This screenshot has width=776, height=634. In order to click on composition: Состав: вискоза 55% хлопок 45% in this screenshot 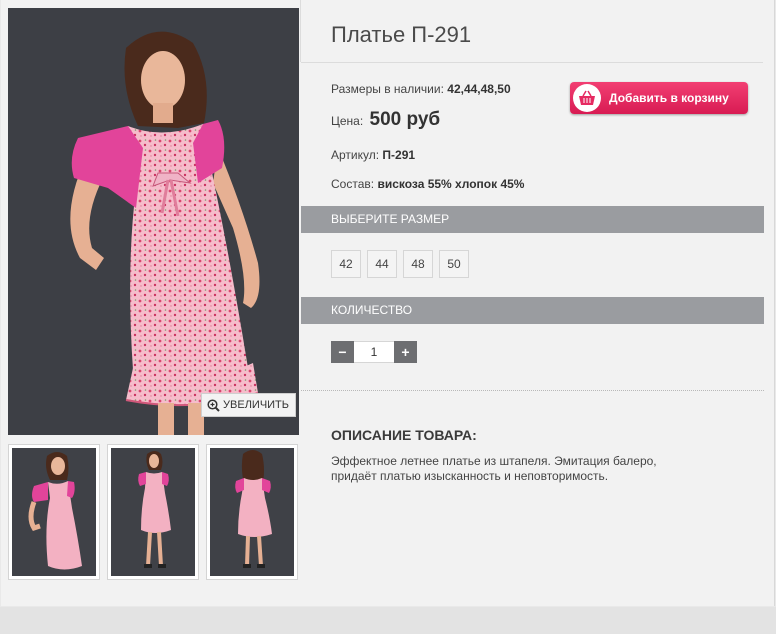, I will do `click(427, 184)`.